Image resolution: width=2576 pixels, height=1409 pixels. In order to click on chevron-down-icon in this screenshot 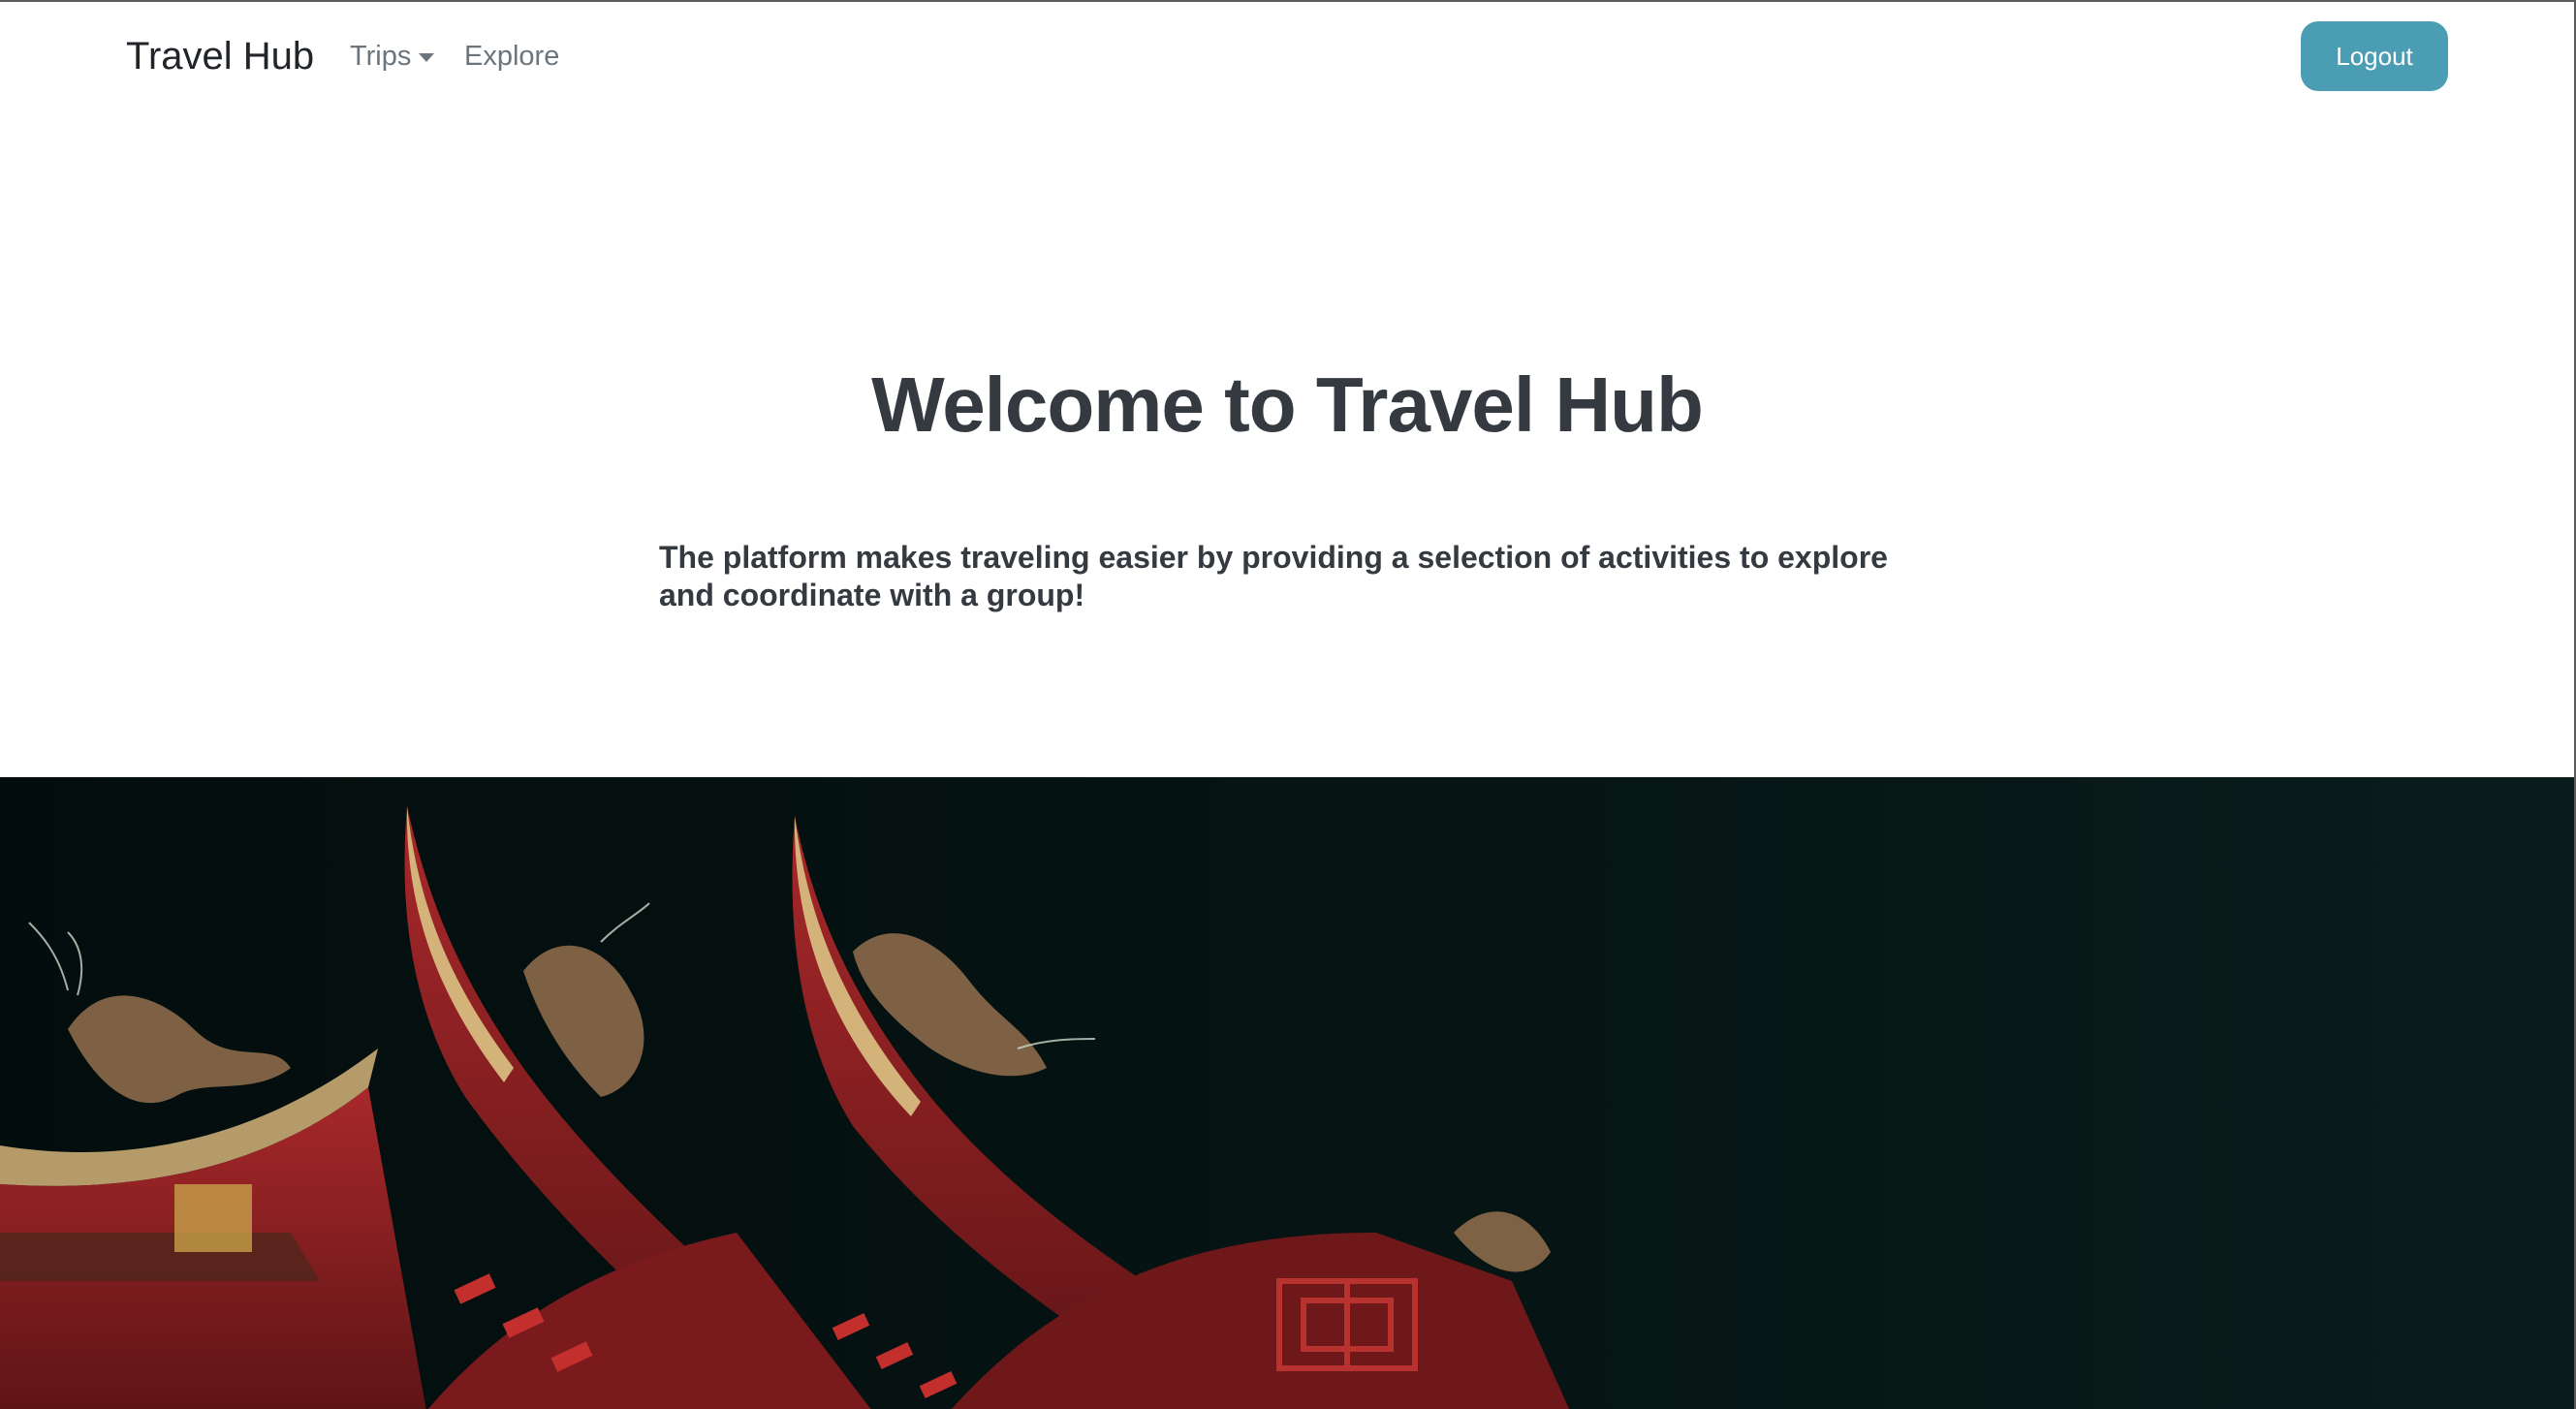, I will do `click(427, 57)`.